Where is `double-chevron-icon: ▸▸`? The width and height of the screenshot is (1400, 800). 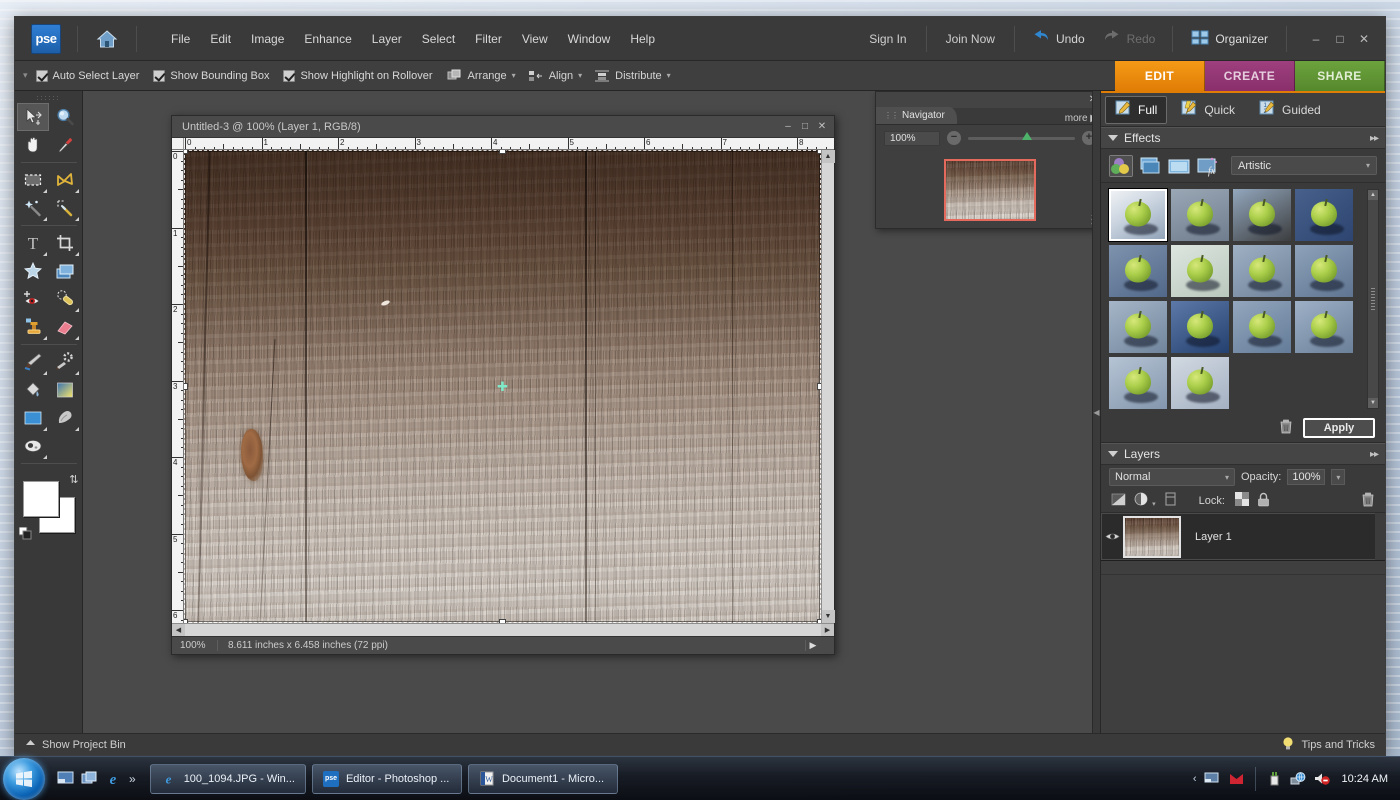 double-chevron-icon: ▸▸ is located at coordinates (1374, 138).